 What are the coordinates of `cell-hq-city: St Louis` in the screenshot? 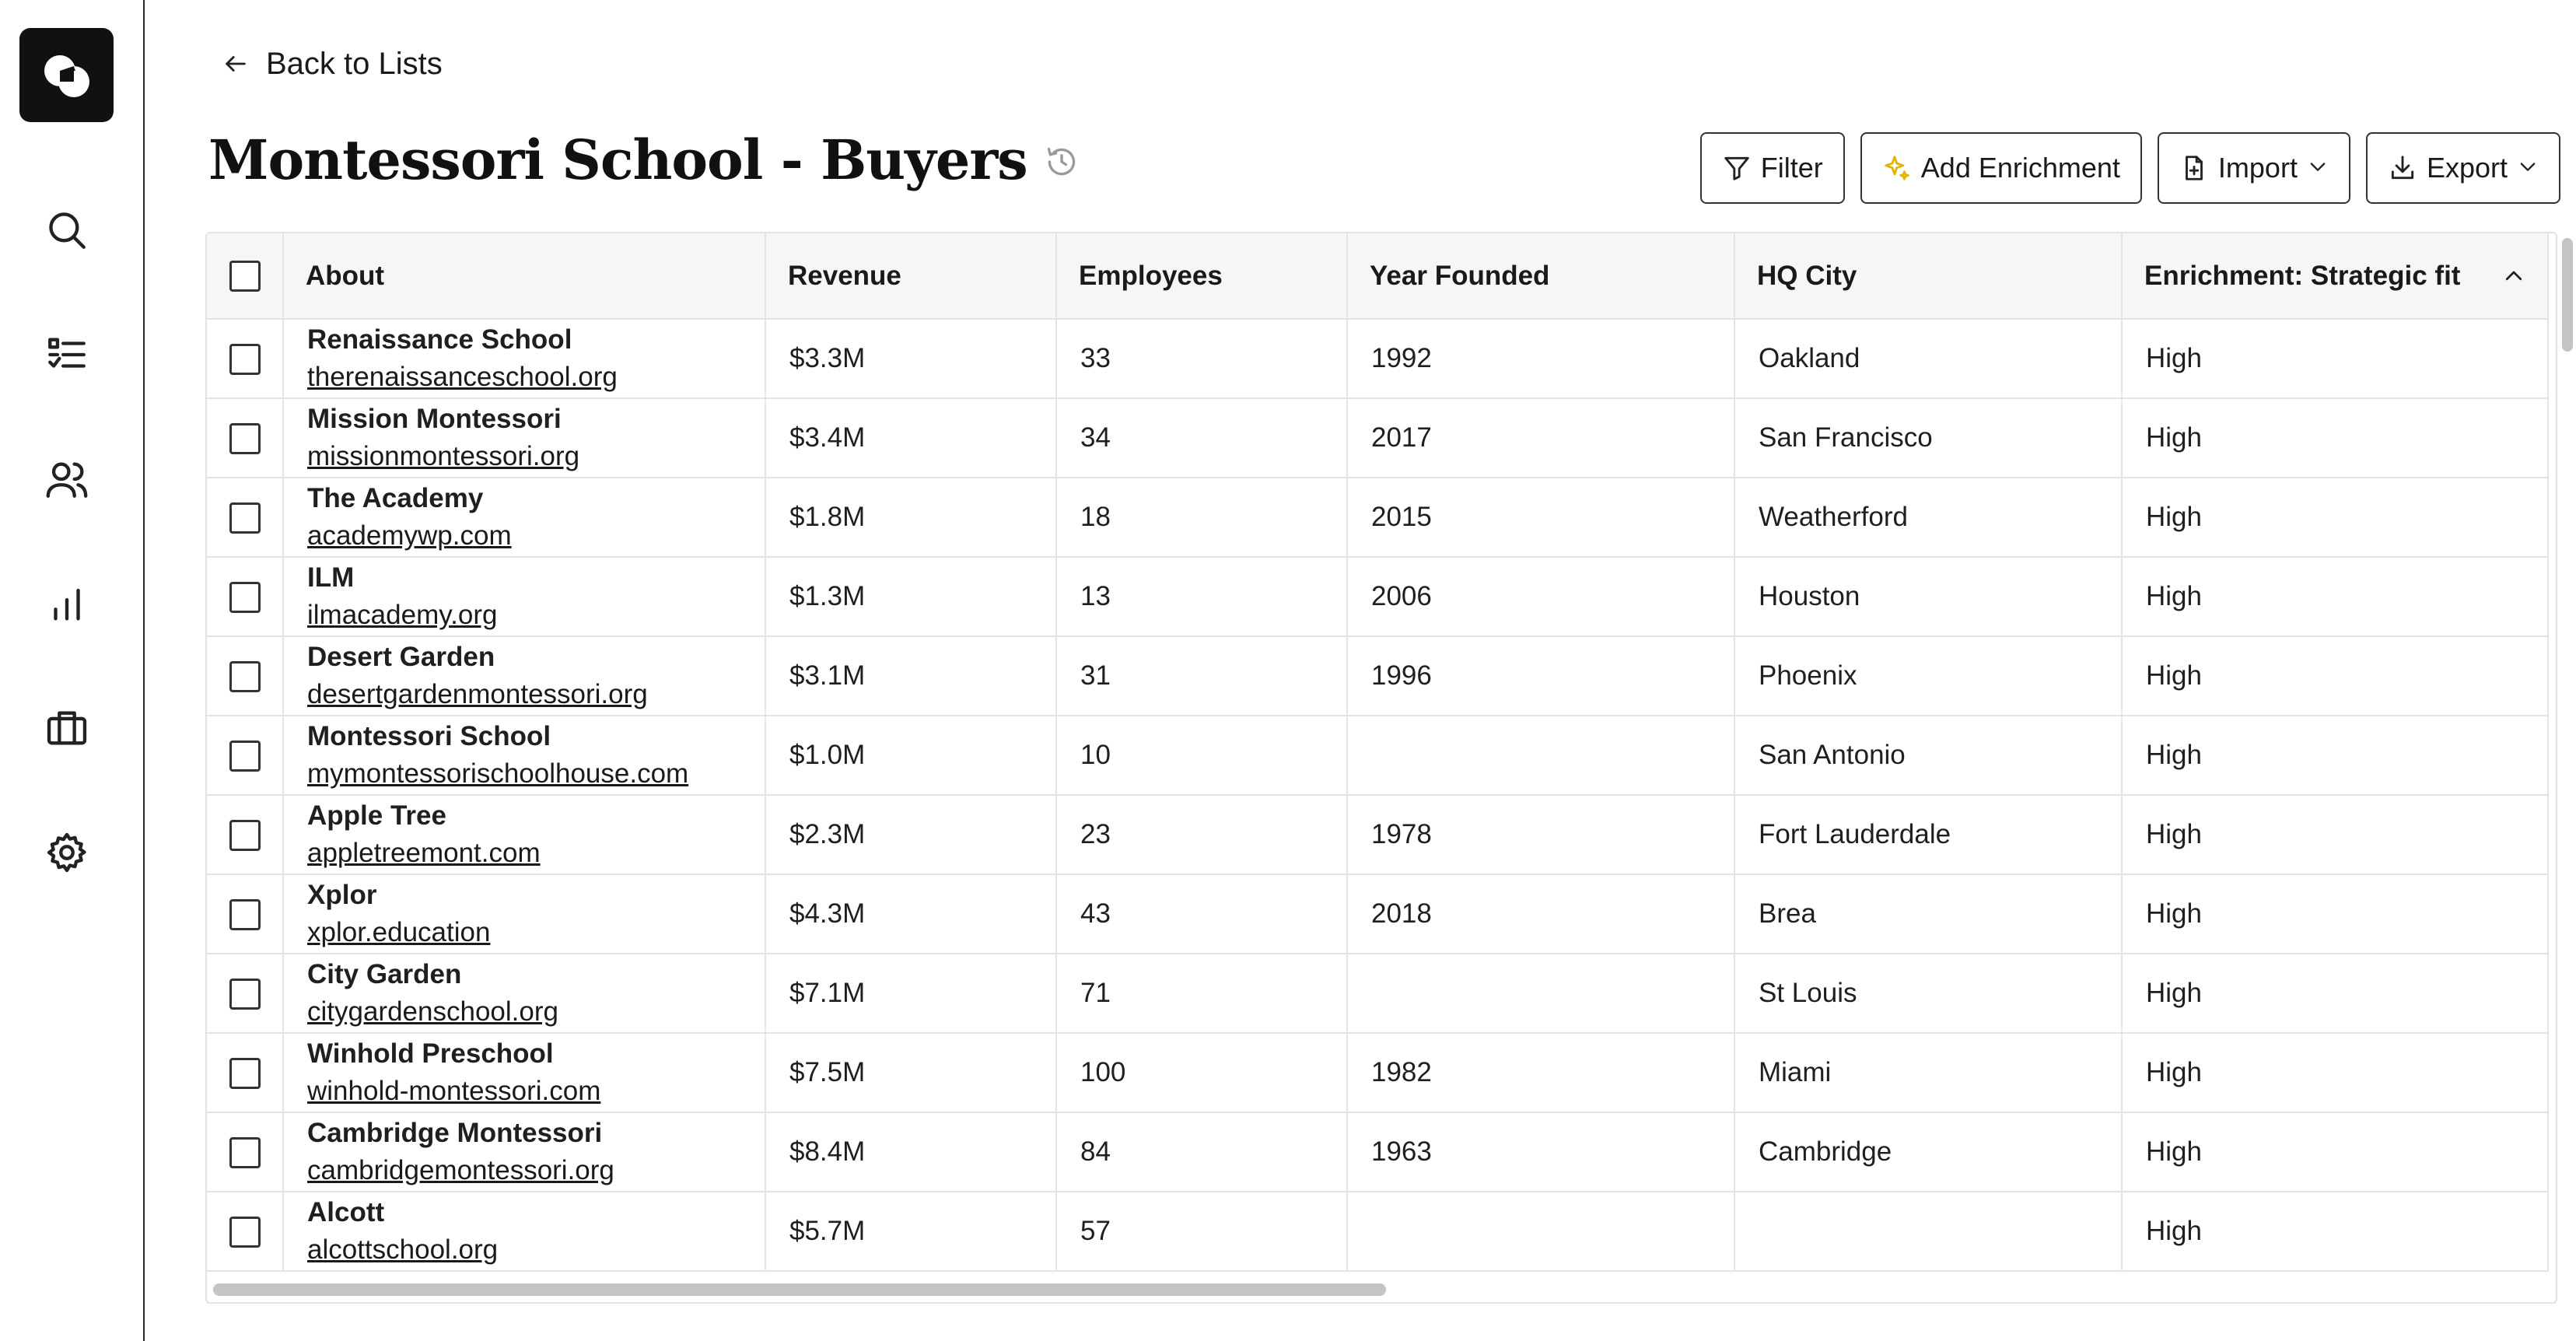 It's located at (1928, 994).